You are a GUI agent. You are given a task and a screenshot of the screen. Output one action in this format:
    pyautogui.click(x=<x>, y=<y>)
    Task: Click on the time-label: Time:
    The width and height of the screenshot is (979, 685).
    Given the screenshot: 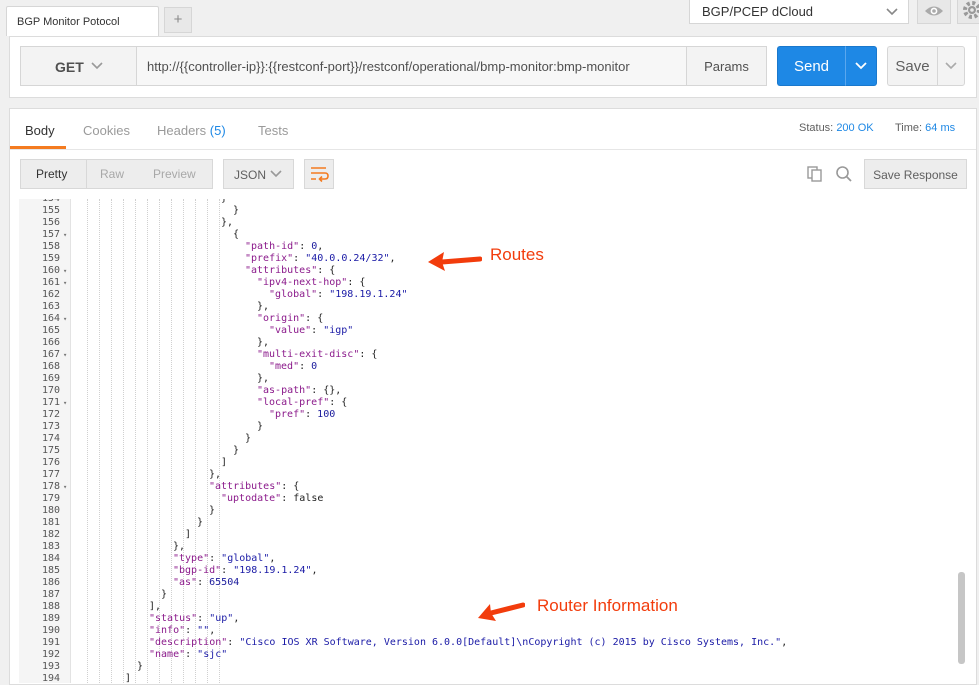 What is the action you would take?
    pyautogui.click(x=909, y=128)
    